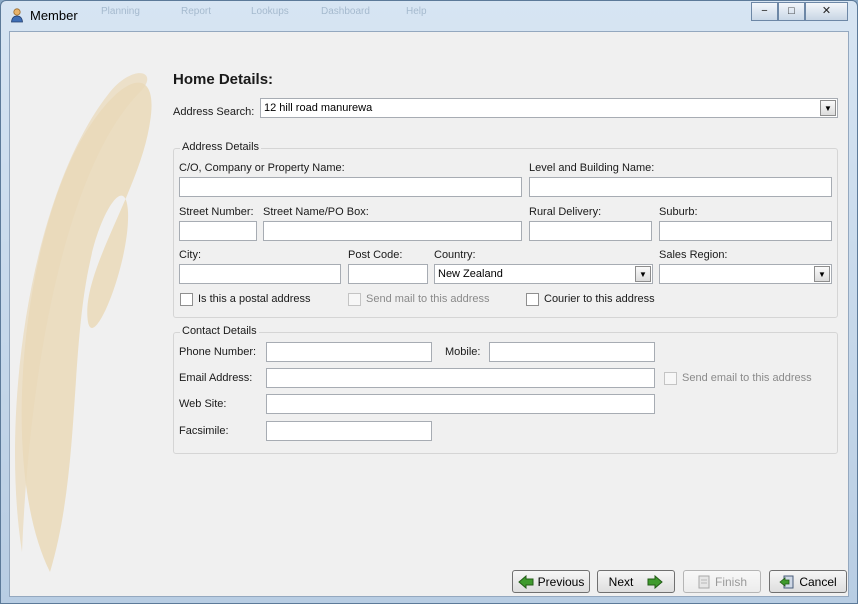 The image size is (858, 604). What do you see at coordinates (262, 168) in the screenshot?
I see `co-company-label: C/O, Company or Property Name:` at bounding box center [262, 168].